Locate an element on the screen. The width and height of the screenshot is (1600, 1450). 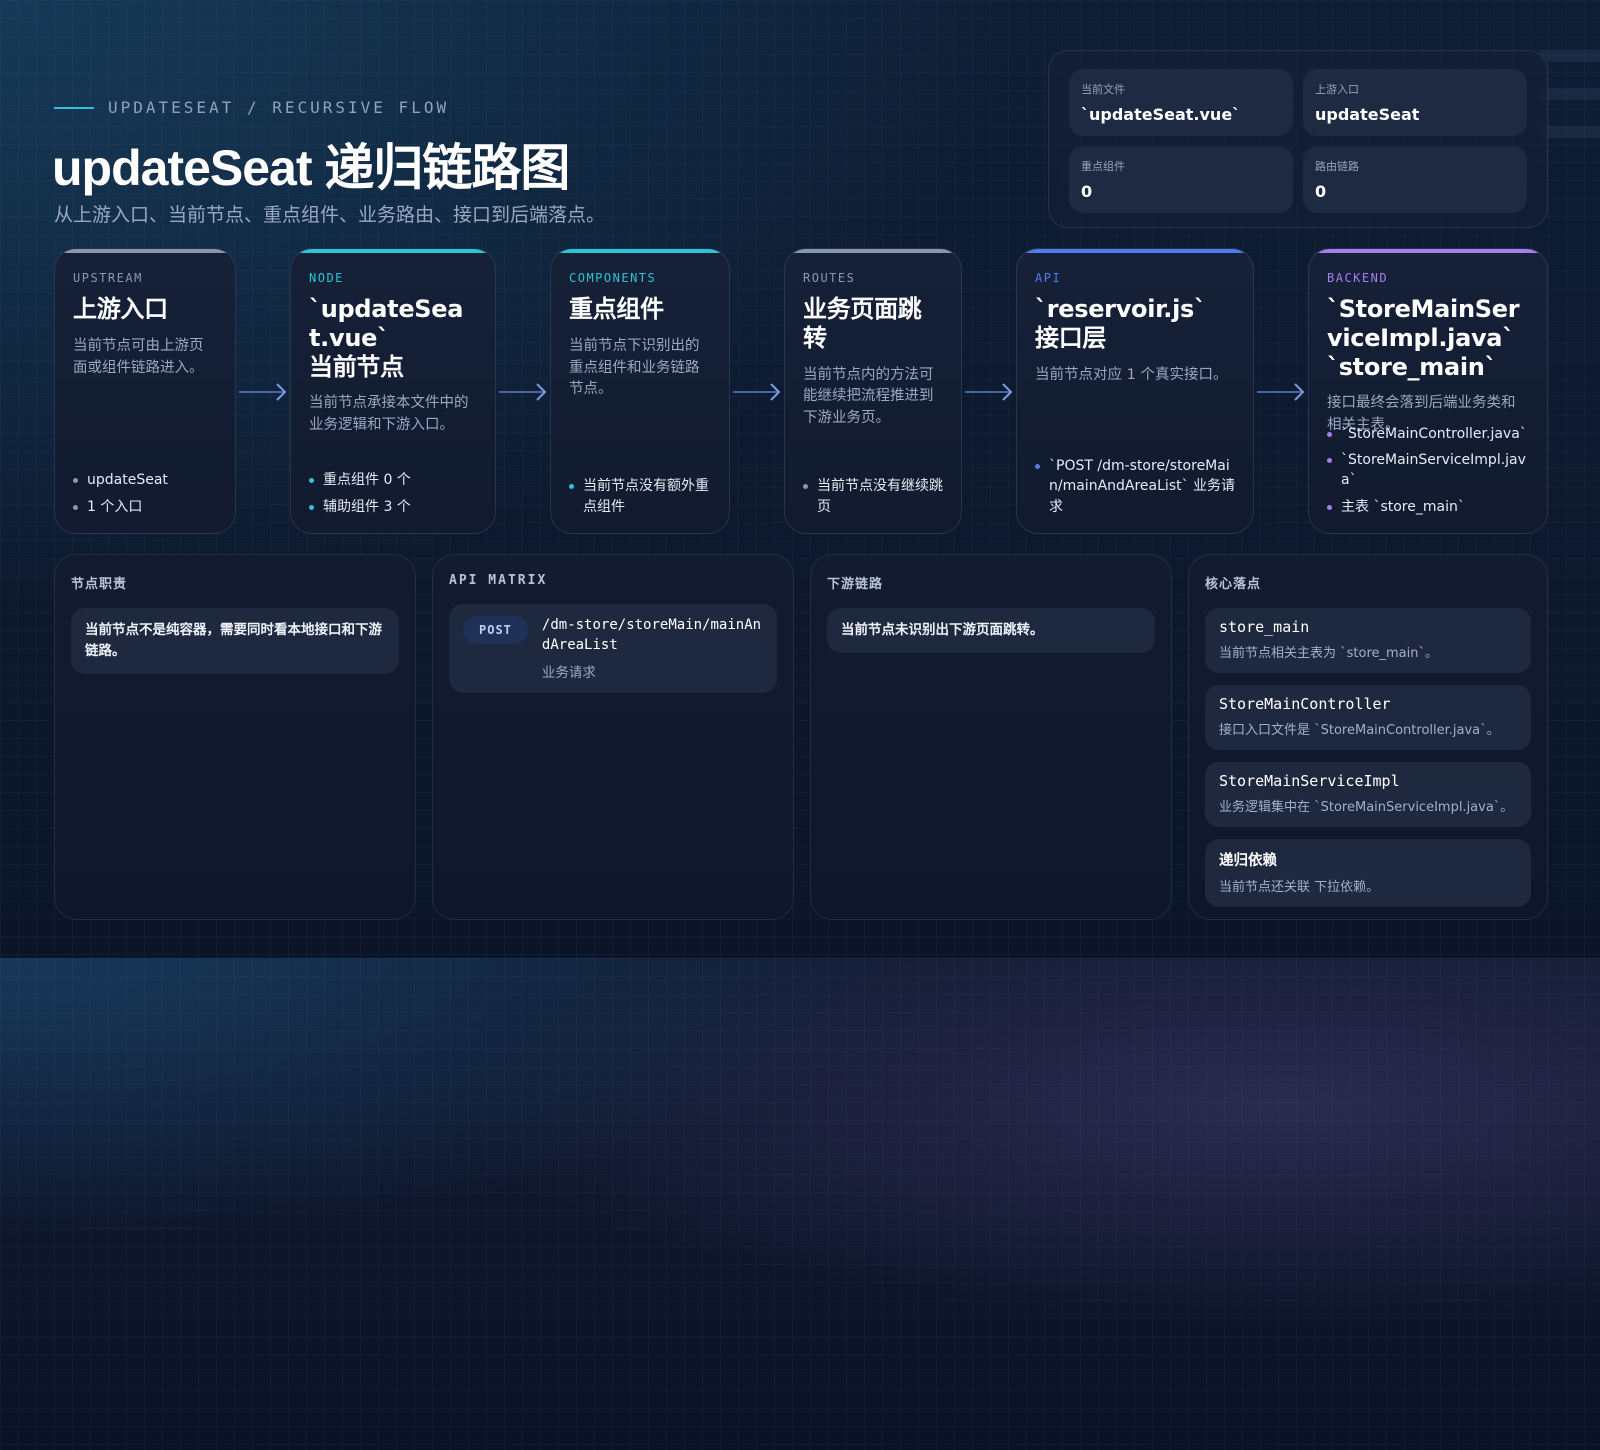
page-title: updateSeat 递归链路图 is located at coordinates (311, 168).